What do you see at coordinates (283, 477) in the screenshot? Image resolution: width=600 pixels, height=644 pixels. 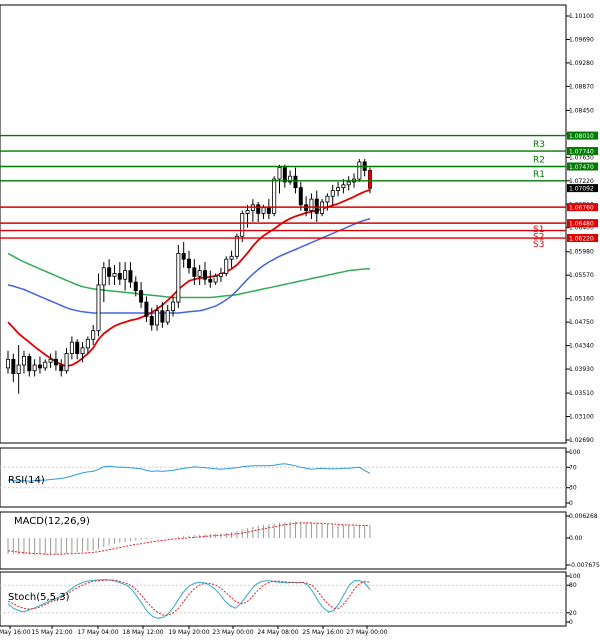 I see `rsi-plot-frame` at bounding box center [283, 477].